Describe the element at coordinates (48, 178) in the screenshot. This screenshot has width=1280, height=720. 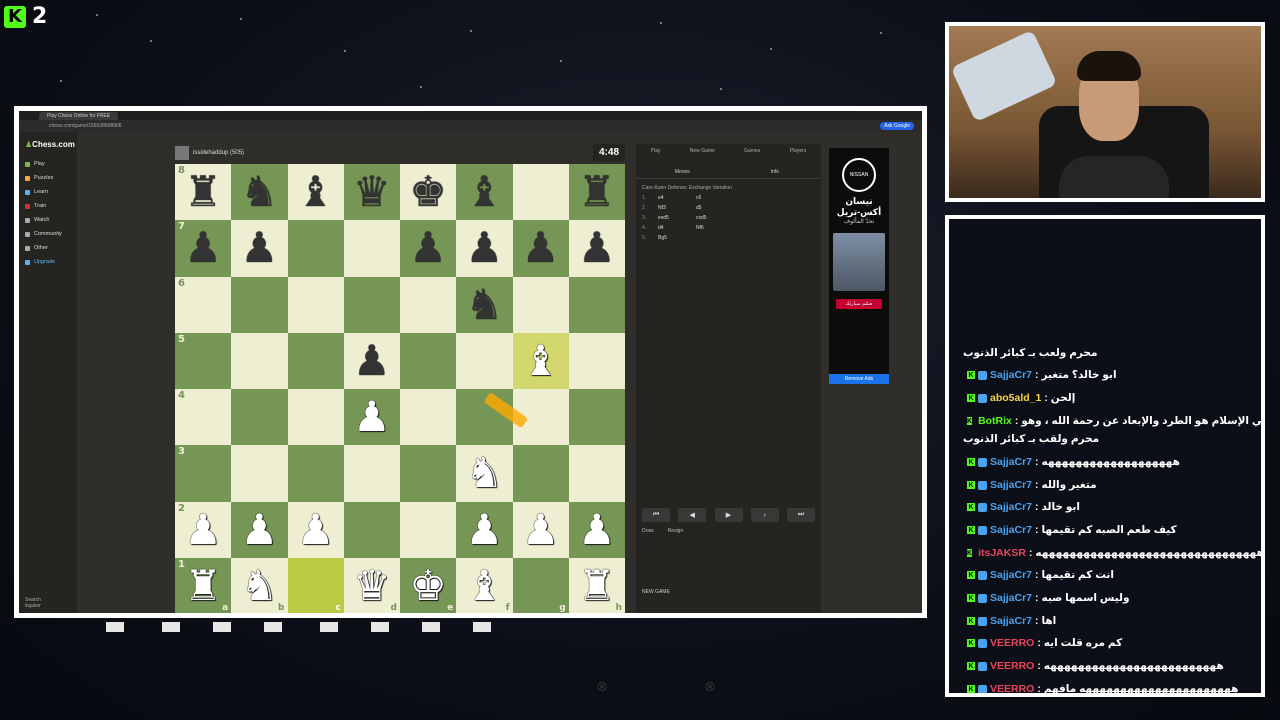
I see `sidebar-item-puzzles: Puzzles` at that location.